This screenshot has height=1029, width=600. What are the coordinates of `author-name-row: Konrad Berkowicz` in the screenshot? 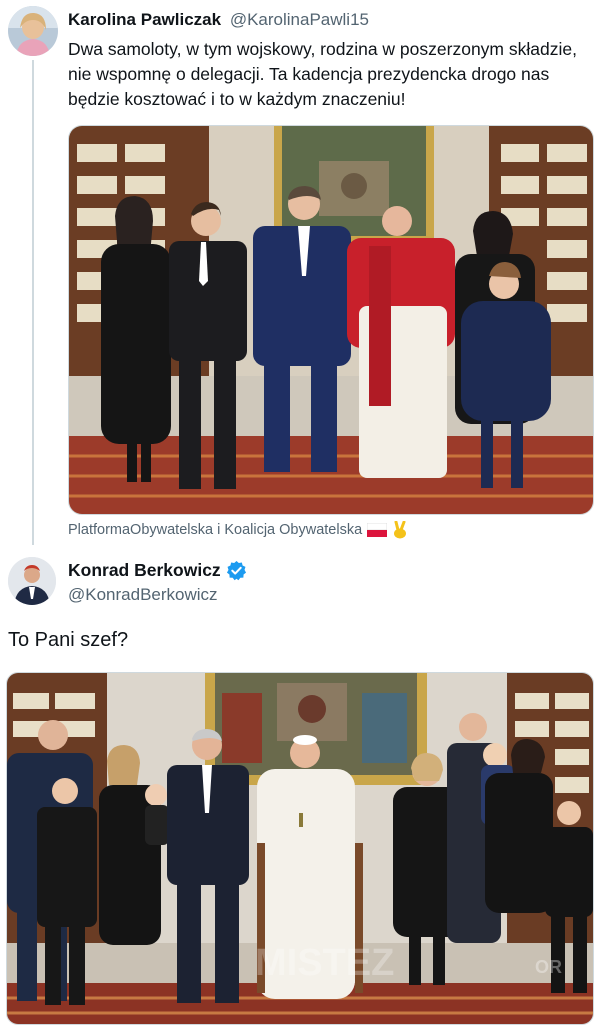 It's located at (157, 570).